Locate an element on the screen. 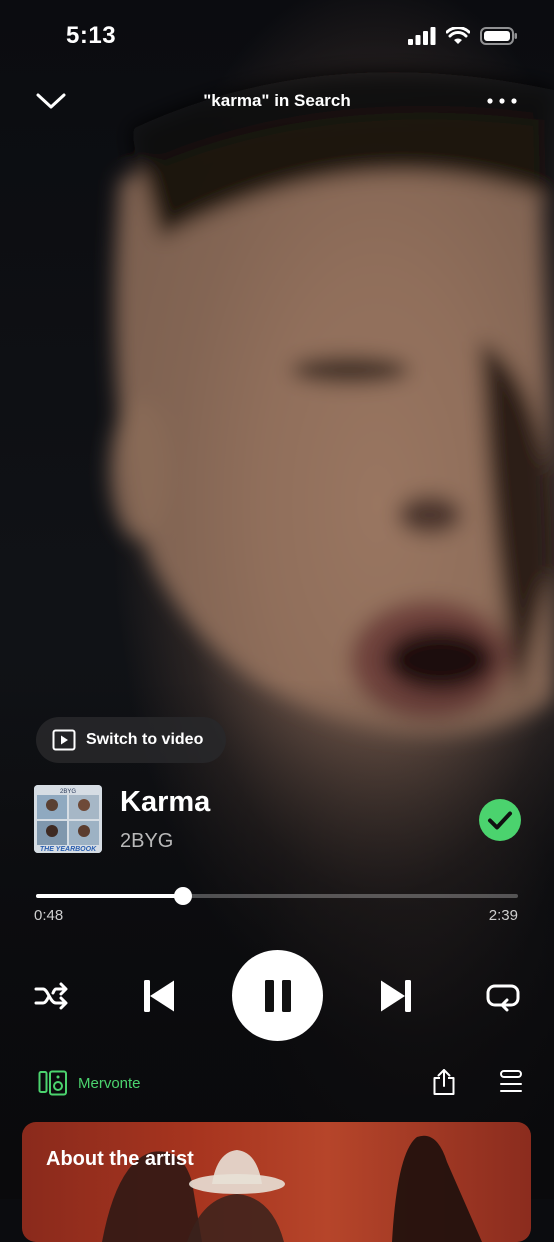 This screenshot has width=554, height=1242. queue-icon is located at coordinates (511, 1081).